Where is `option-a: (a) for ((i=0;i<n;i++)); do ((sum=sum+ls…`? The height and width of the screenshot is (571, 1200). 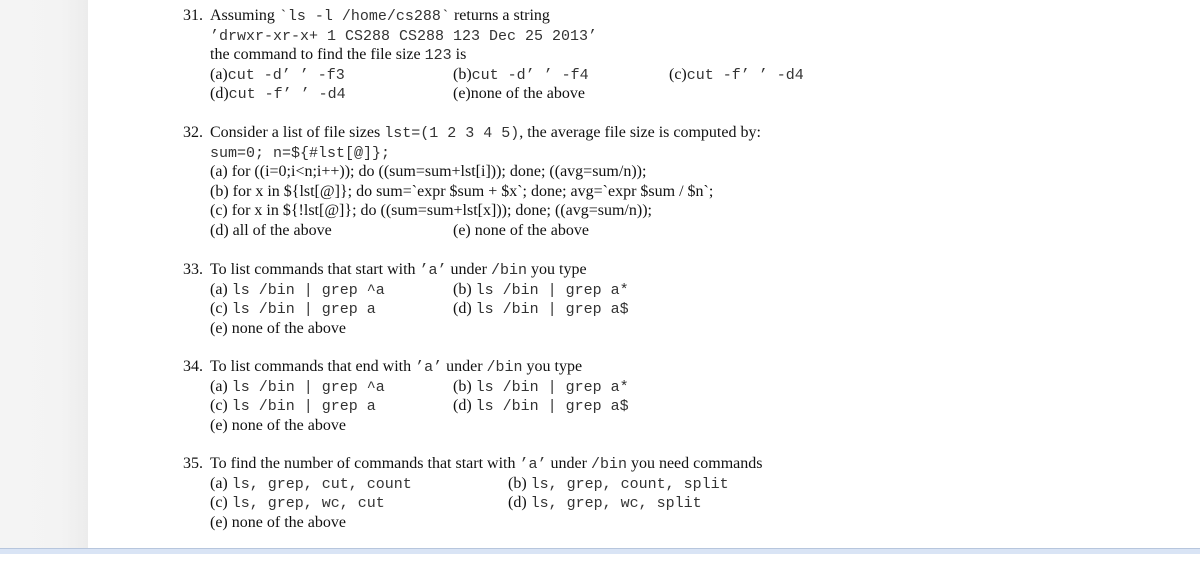 option-a: (a) for ((i=0;i<n;i++)); do ((sum=sum+ls… is located at coordinates (472, 172).